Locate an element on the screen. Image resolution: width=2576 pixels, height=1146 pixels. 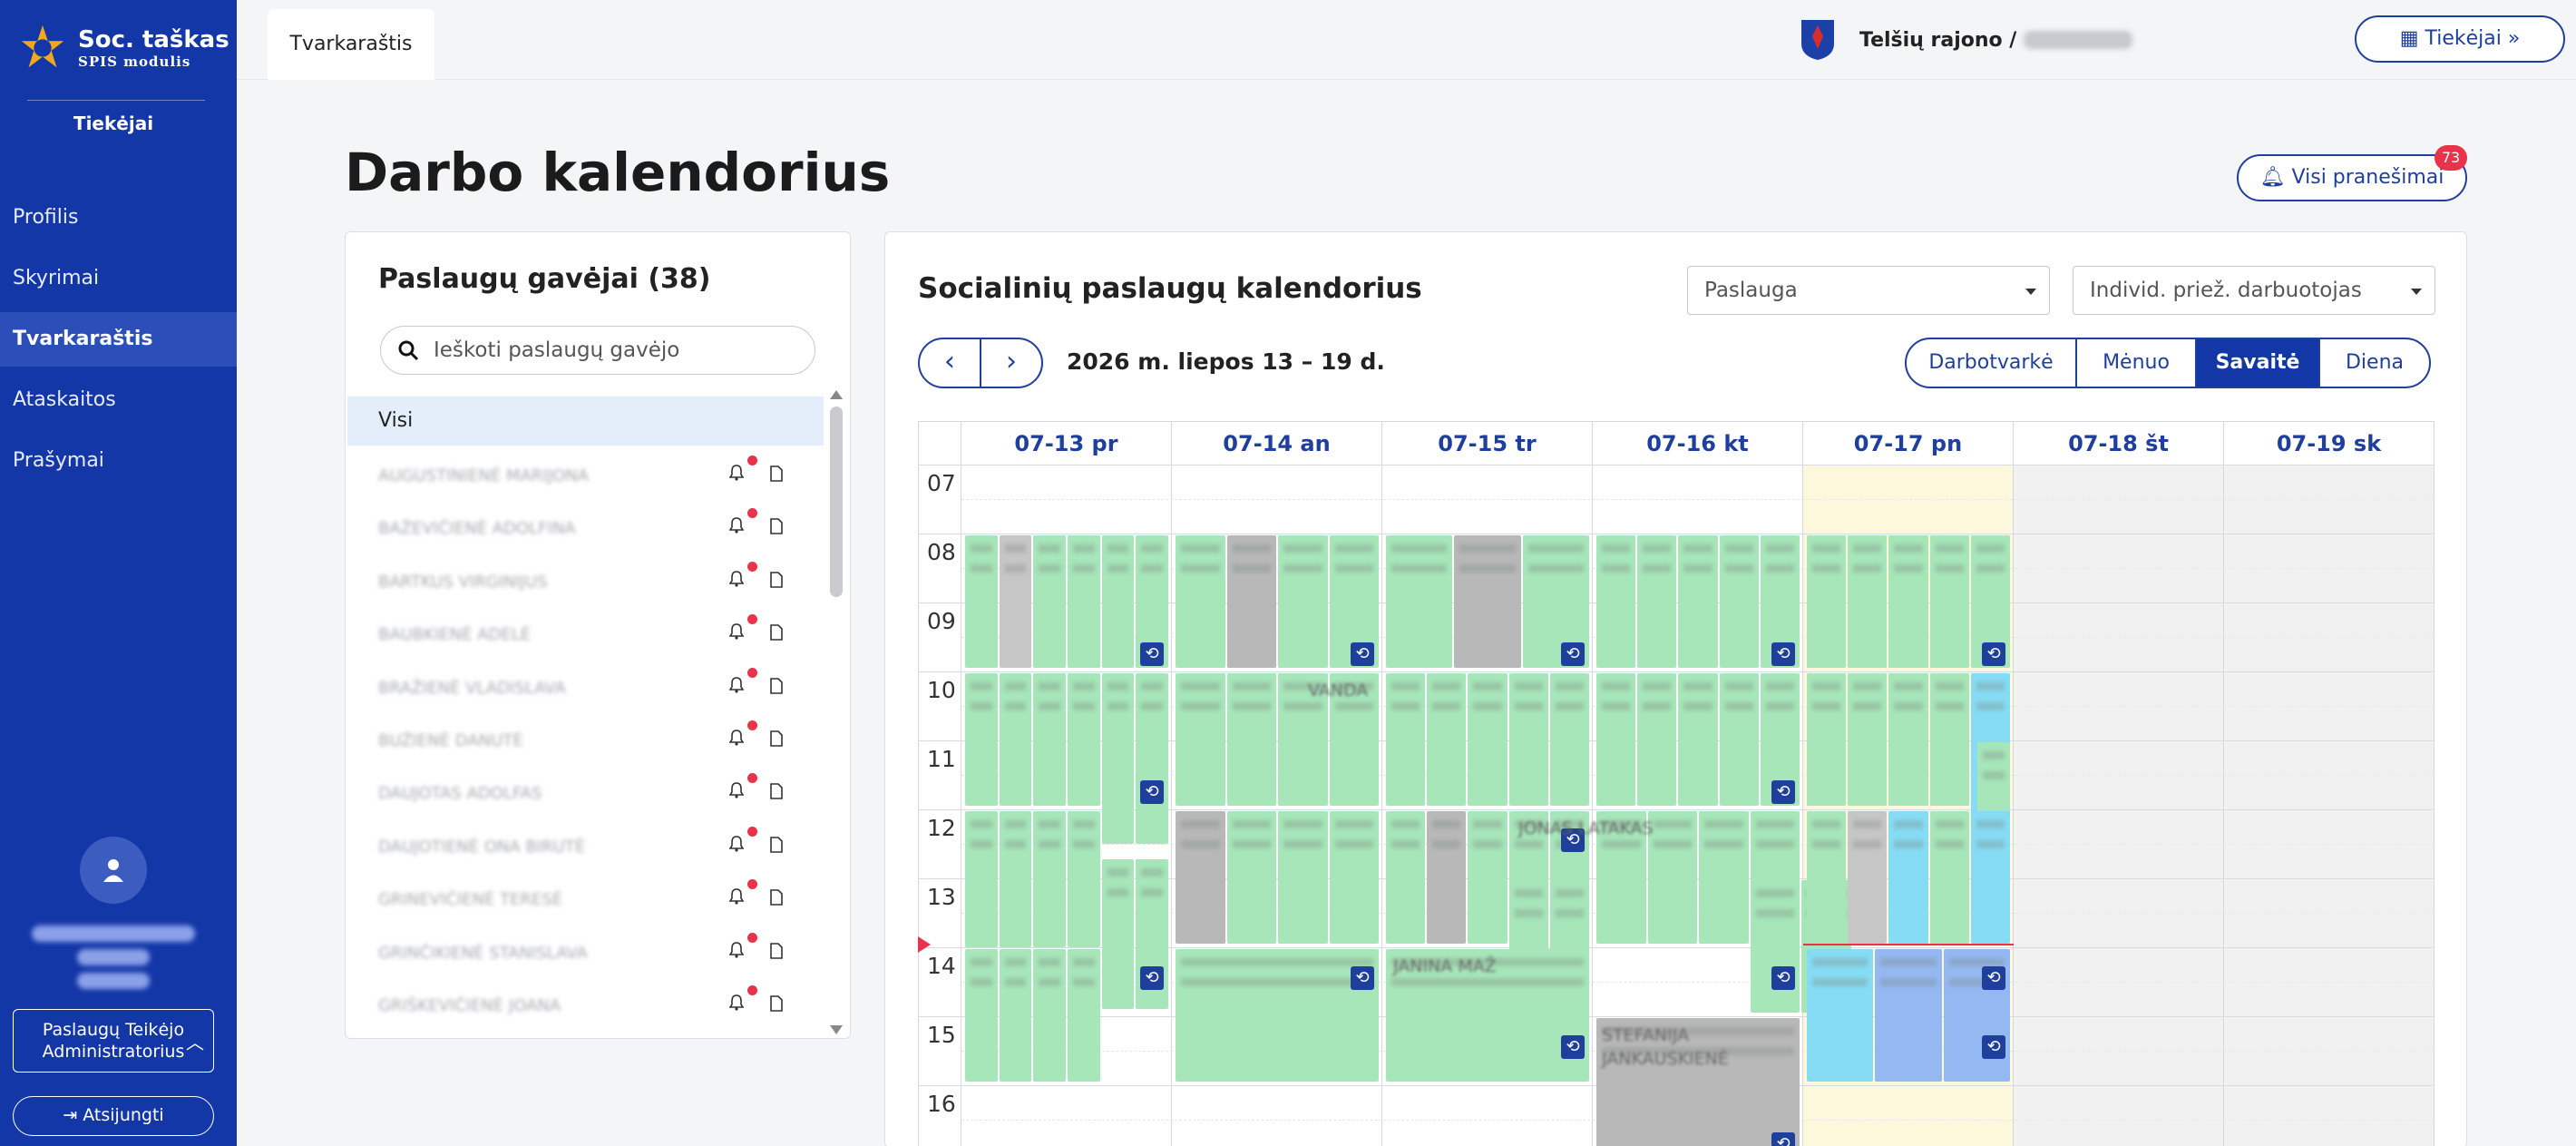
recipient-row: BRAŽIENĖ VLADISLAVA is located at coordinates (586, 688).